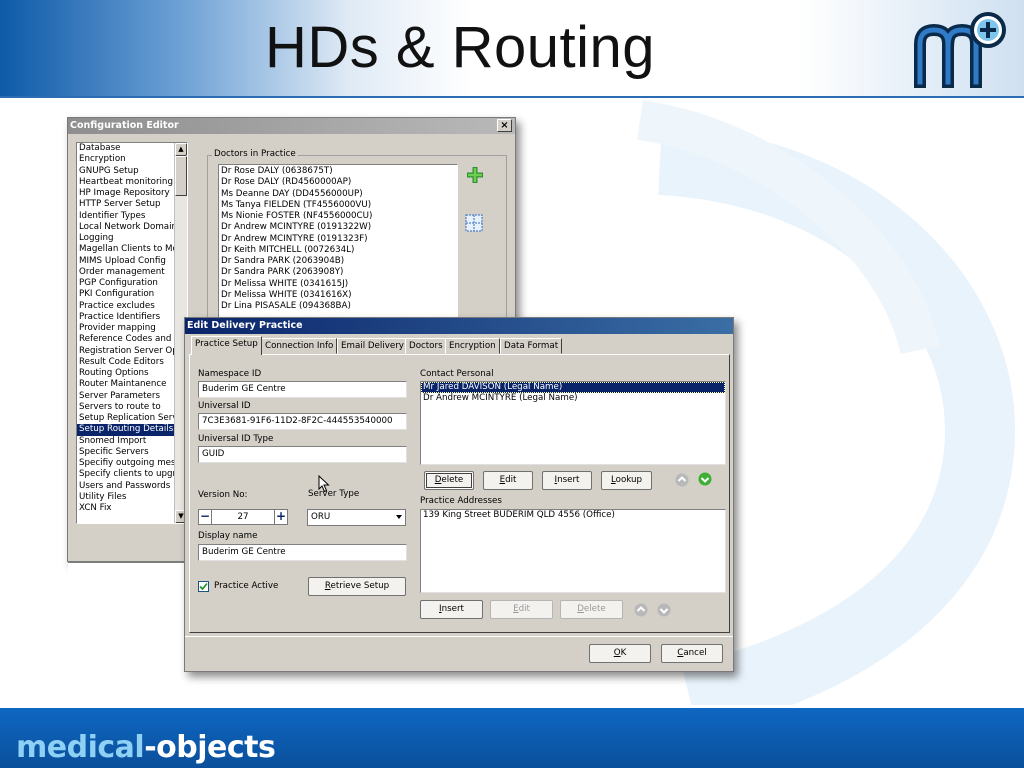  Describe the element at coordinates (132, 328) in the screenshot. I see `config-category-item: Provider mapping` at that location.